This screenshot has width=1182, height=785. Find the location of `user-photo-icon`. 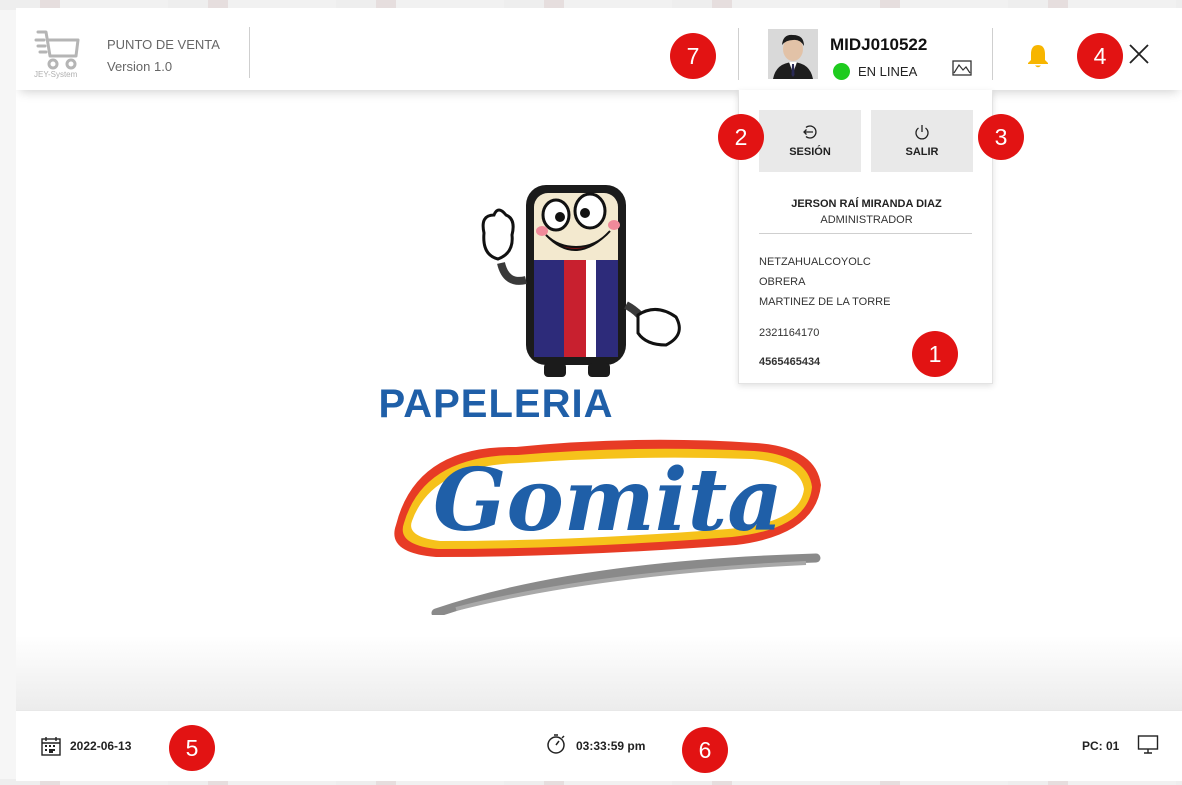

user-photo-icon is located at coordinates (793, 54).